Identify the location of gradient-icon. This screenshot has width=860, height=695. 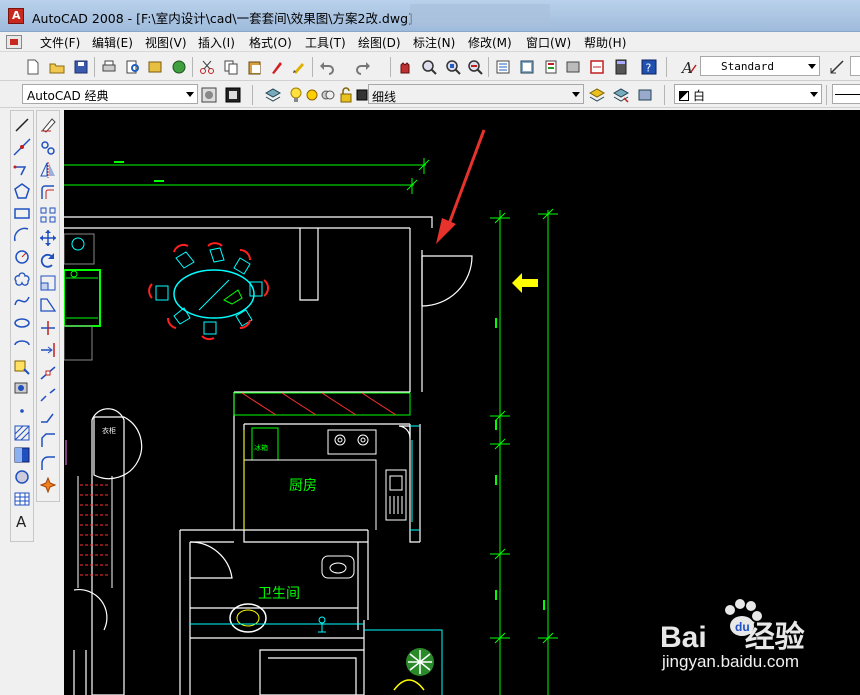
(22, 455).